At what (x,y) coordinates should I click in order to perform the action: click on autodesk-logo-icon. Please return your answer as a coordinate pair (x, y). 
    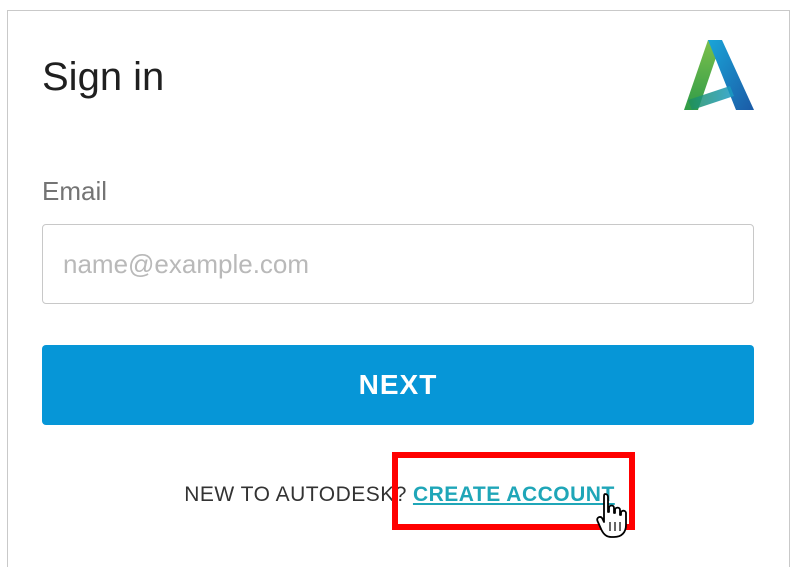
    Looking at the image, I should click on (719, 75).